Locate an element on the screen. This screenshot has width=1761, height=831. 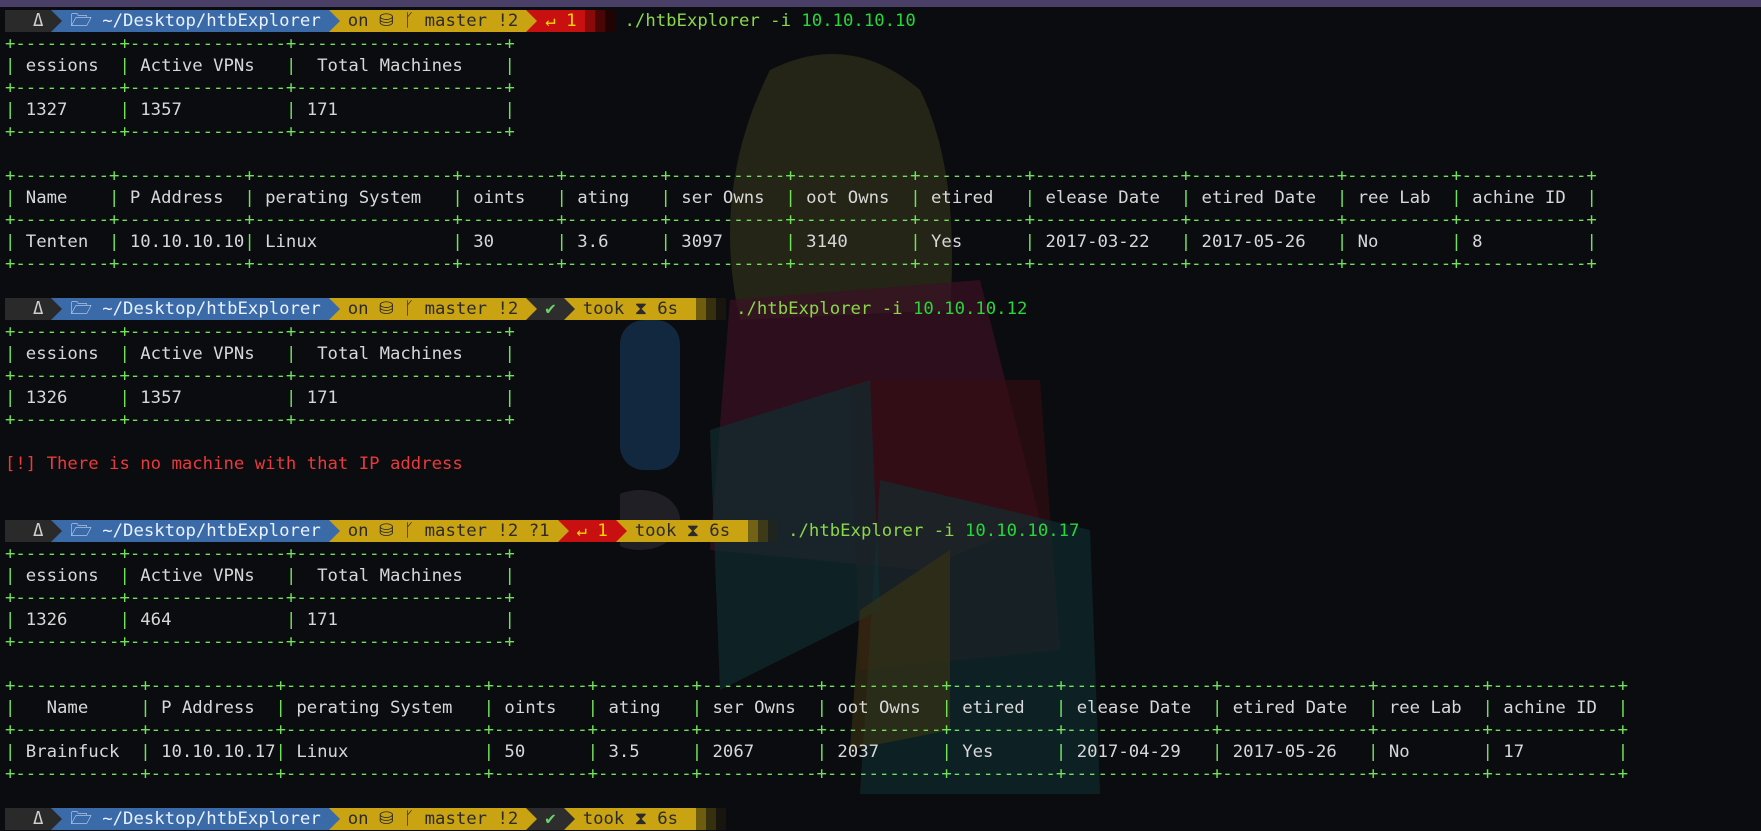
command-line: ./htbExplorer -i 10.10.10.10 is located at coordinates (765, 21).